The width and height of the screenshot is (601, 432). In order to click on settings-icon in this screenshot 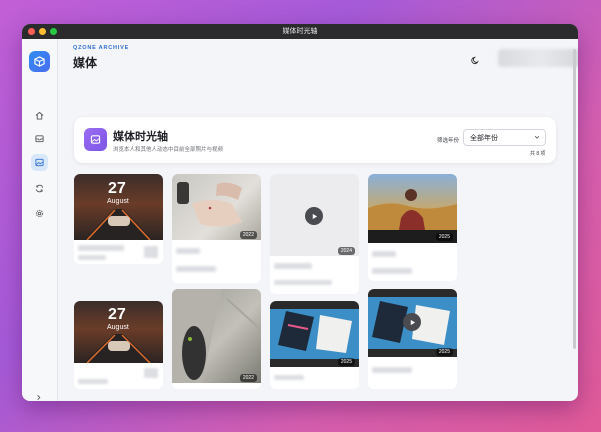, I will do `click(39, 213)`.